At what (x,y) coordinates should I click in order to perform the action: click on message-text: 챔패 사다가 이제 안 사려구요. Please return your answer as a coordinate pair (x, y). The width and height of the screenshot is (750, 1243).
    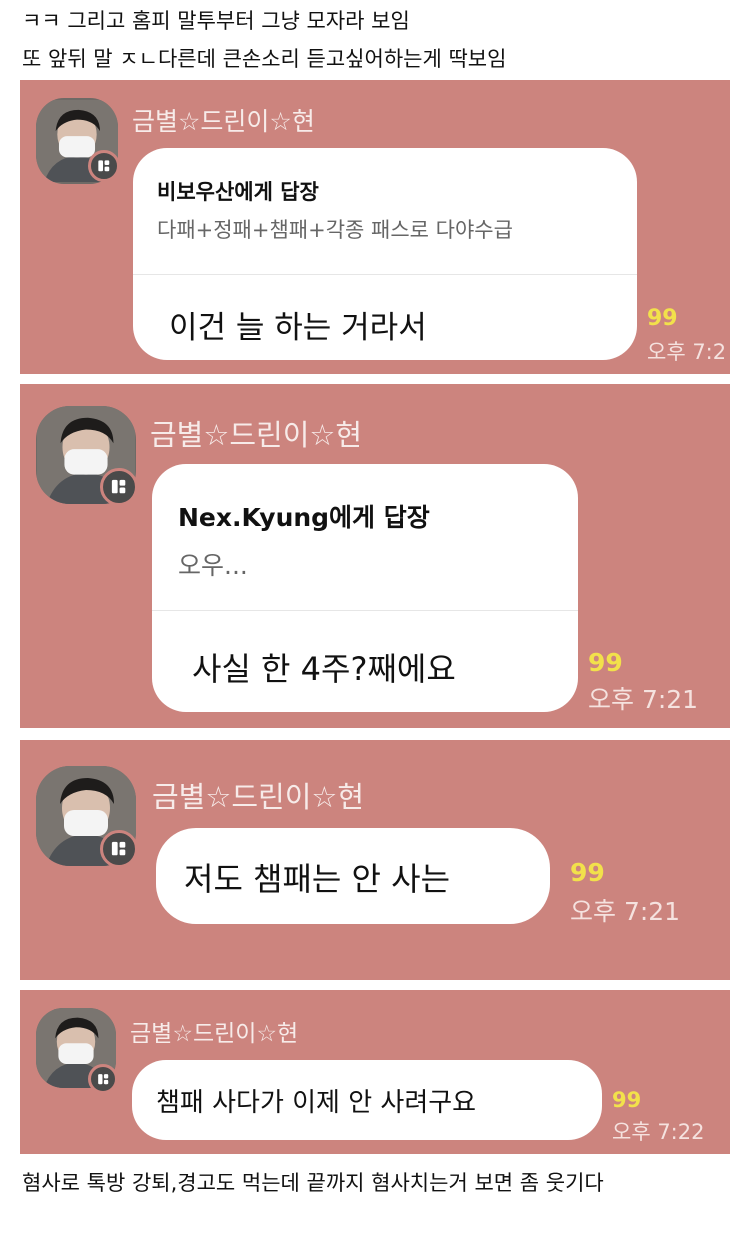
    Looking at the image, I should click on (316, 1103).